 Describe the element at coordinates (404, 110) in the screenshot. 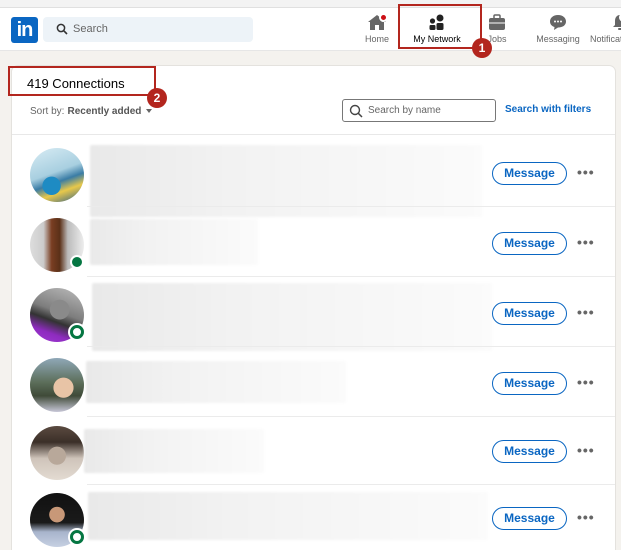

I see `search-by-name-placeholder: Search by name` at that location.